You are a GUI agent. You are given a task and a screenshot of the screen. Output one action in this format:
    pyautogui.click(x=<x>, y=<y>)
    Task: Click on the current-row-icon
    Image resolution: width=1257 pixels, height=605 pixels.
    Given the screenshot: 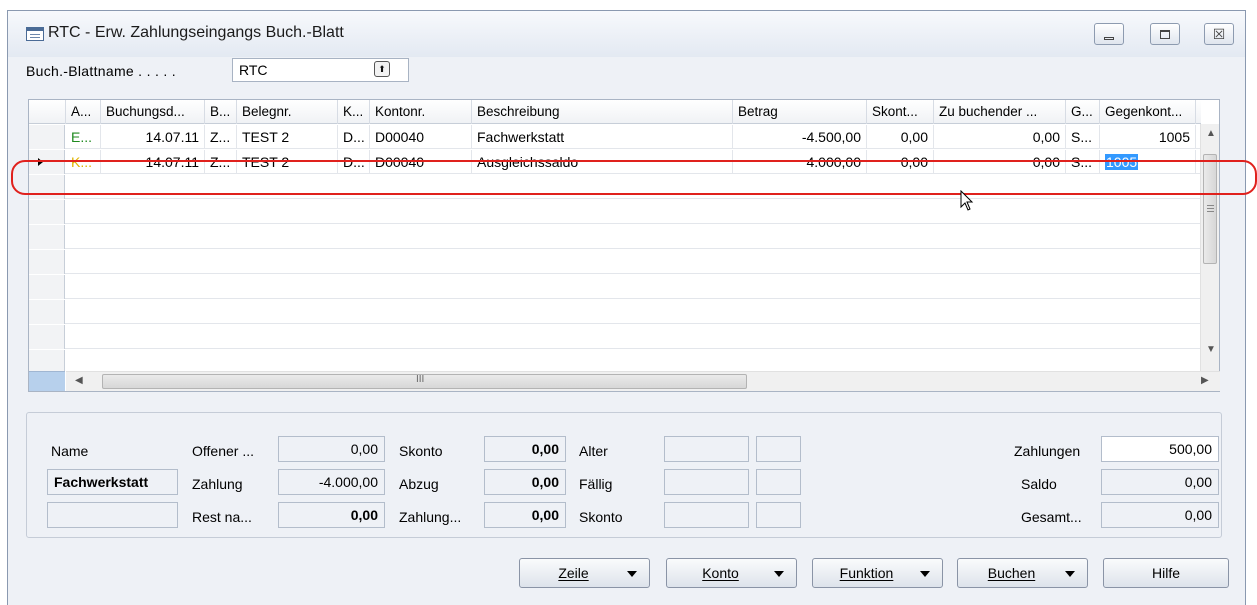 What is the action you would take?
    pyautogui.click(x=40, y=162)
    